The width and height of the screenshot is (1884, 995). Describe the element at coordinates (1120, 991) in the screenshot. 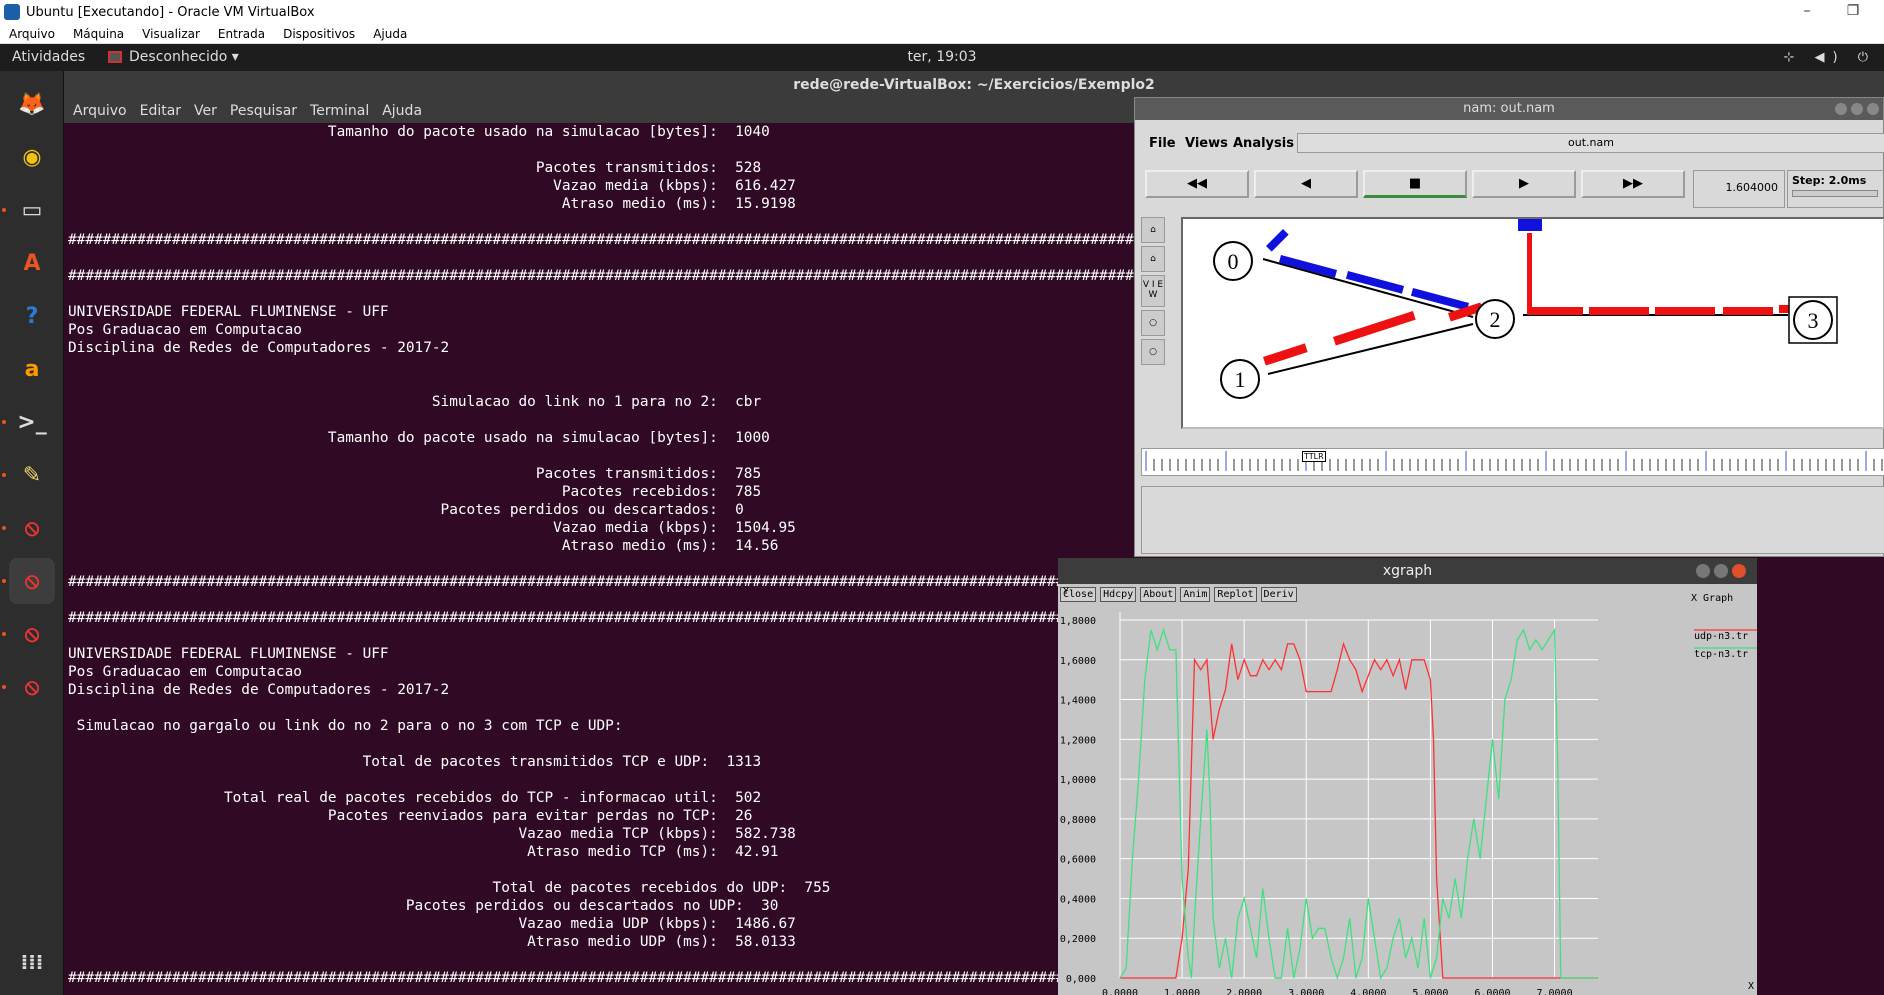

I see `x-tick-label: 0,0000` at that location.